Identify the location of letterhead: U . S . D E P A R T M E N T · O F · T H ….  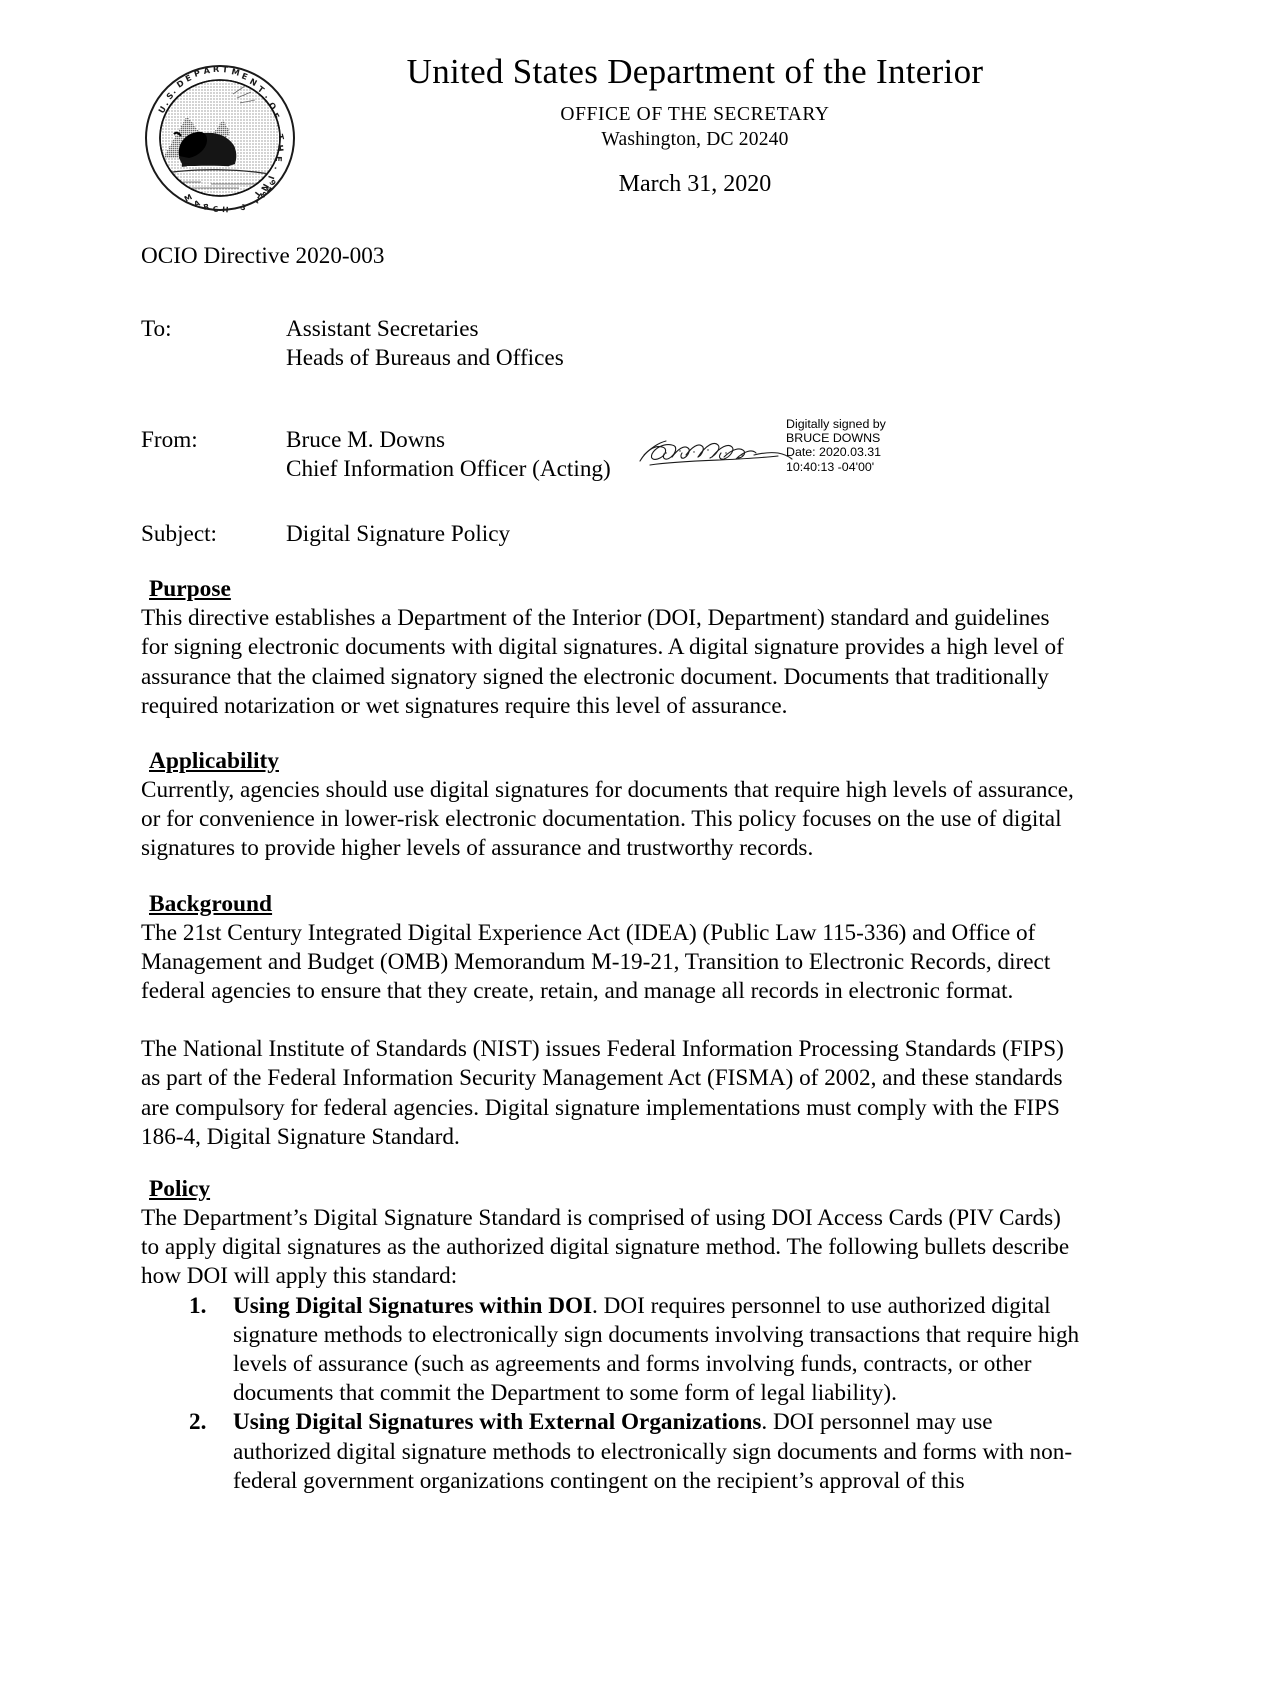
(637, 144).